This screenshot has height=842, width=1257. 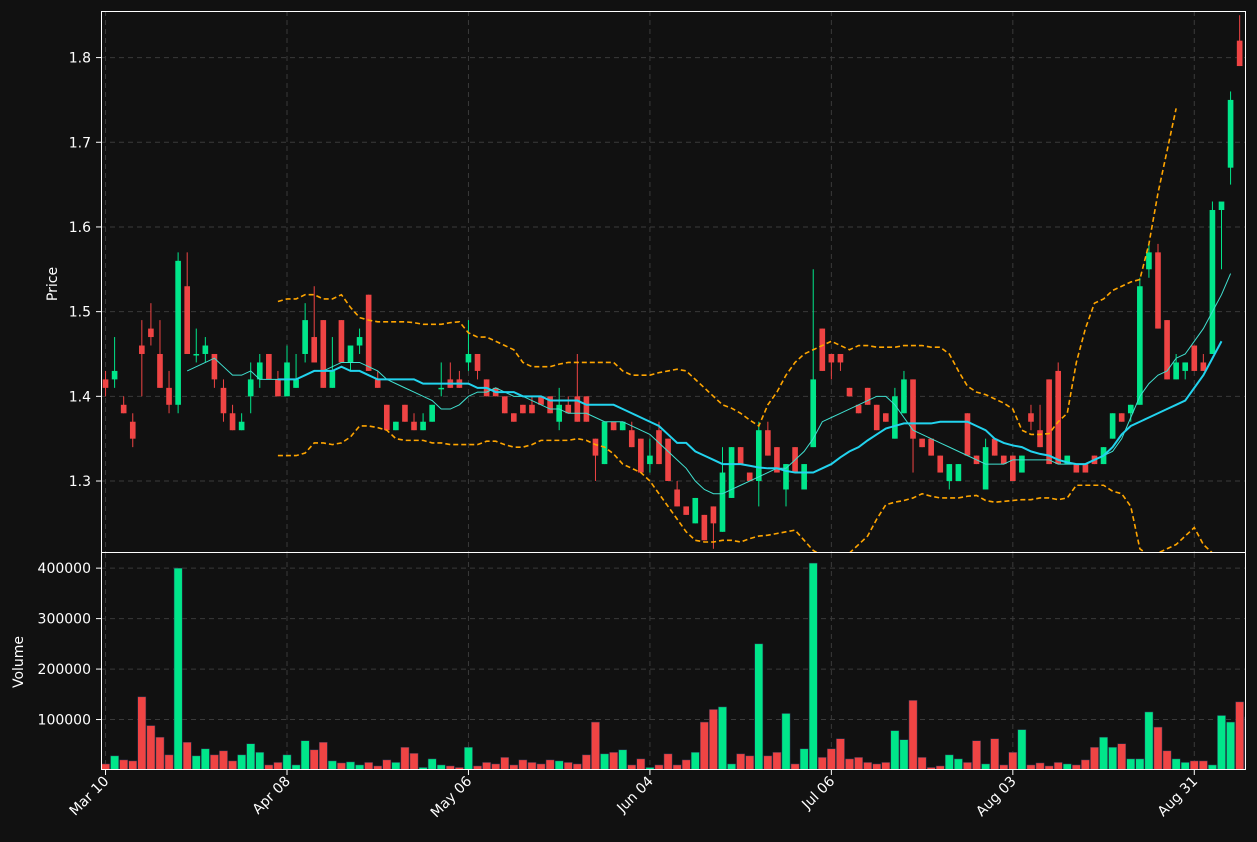 I want to click on price-axis-label: Price, so click(x=53, y=284).